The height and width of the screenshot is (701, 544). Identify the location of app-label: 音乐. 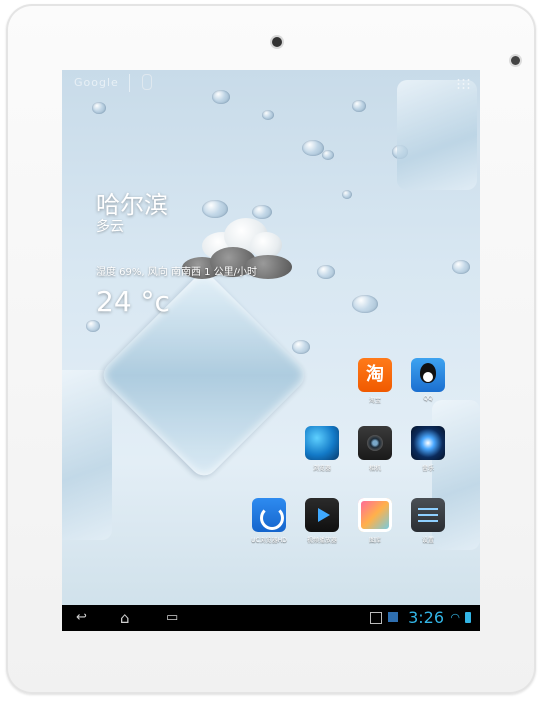
(427, 468).